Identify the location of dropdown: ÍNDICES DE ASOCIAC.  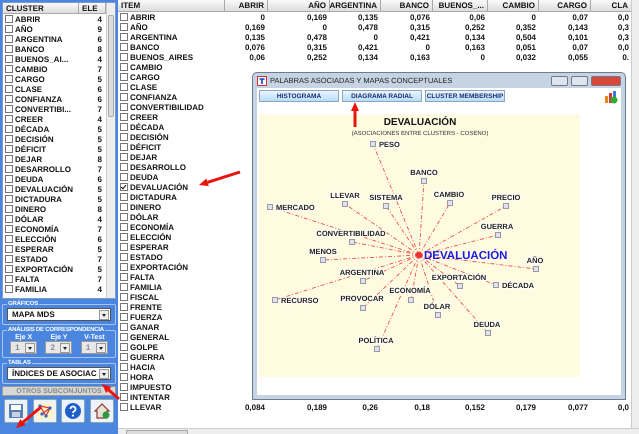
(59, 373).